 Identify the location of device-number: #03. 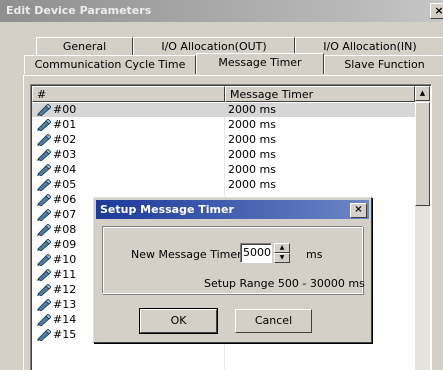
(65, 154).